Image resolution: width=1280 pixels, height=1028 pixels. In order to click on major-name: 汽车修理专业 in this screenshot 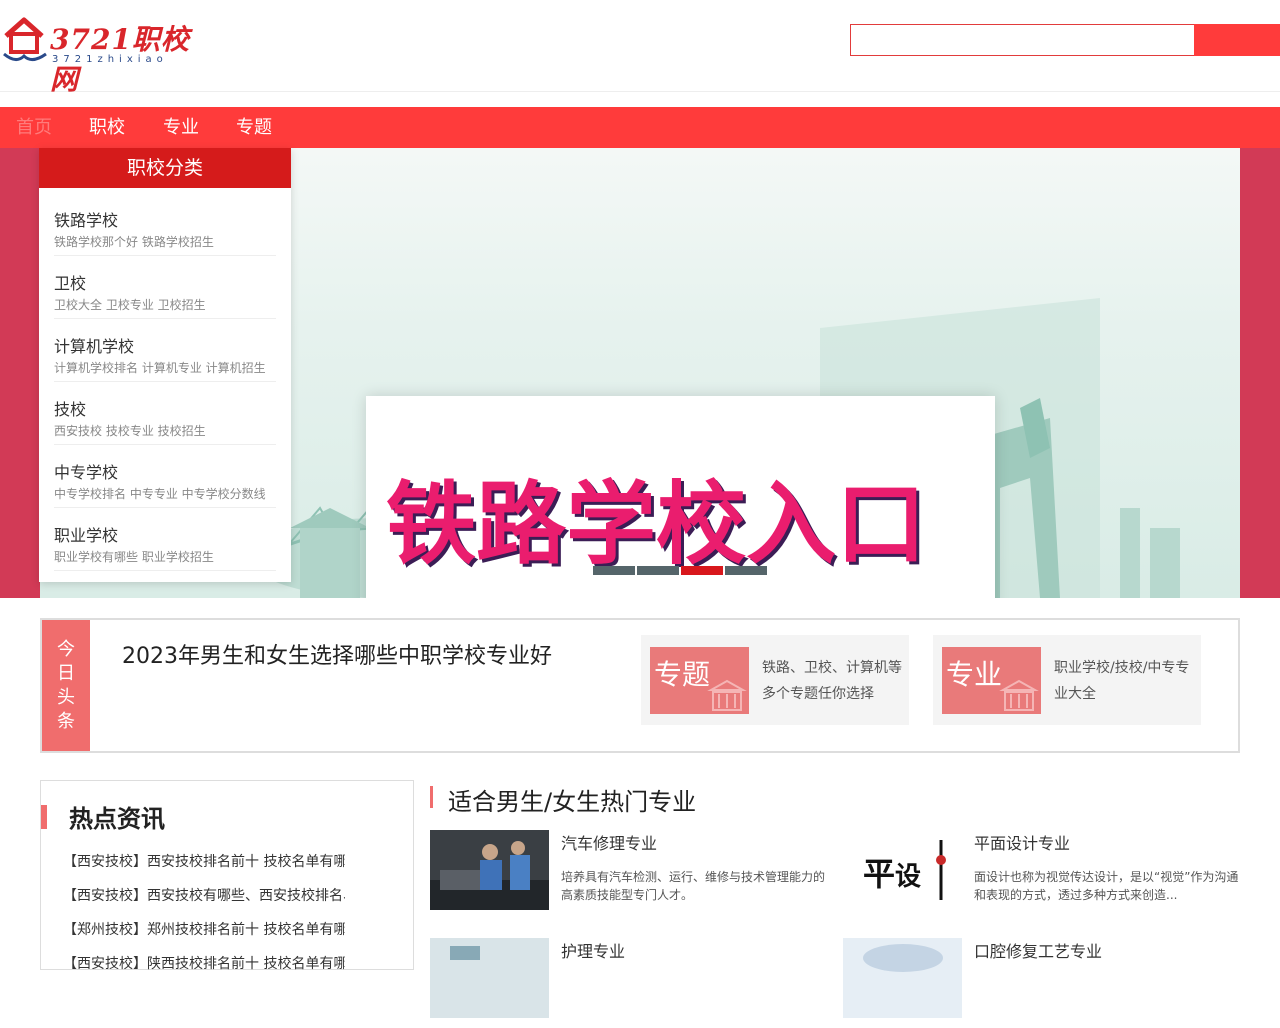, I will do `click(609, 842)`.